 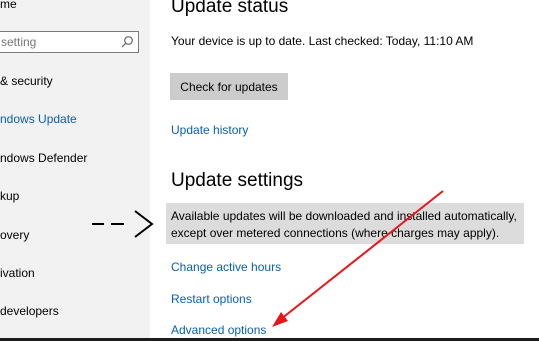 I want to click on search-icon, so click(x=127, y=42).